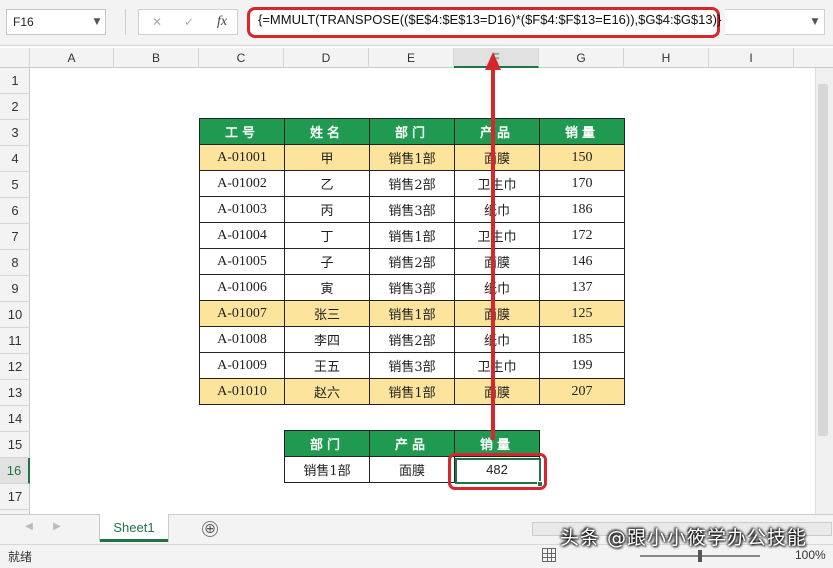 The width and height of the screenshot is (833, 568). I want to click on cell-name: 丁, so click(327, 235).